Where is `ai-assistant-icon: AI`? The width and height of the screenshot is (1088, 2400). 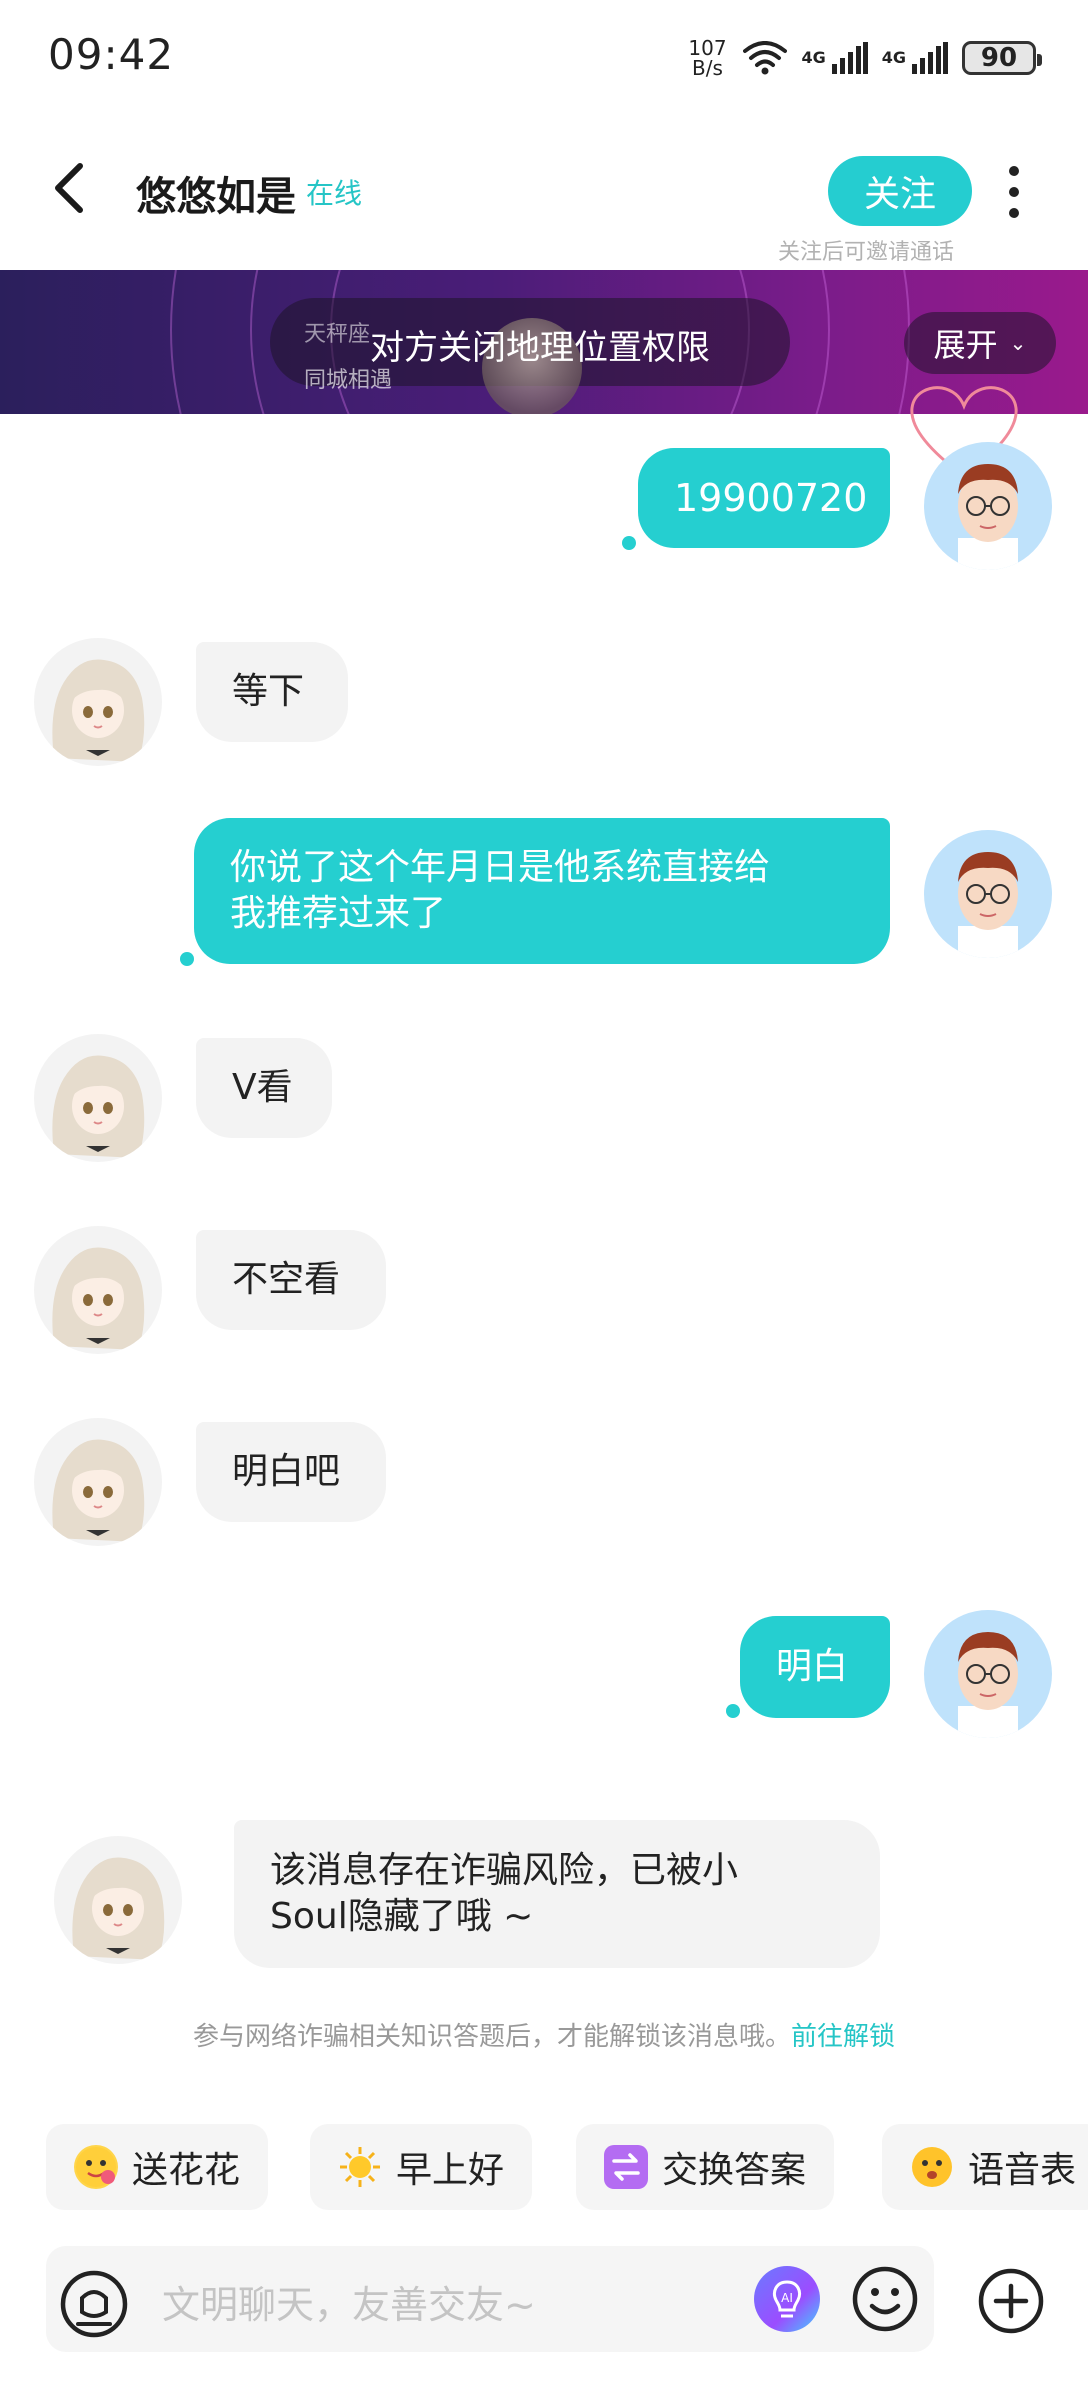 ai-assistant-icon: AI is located at coordinates (787, 2299).